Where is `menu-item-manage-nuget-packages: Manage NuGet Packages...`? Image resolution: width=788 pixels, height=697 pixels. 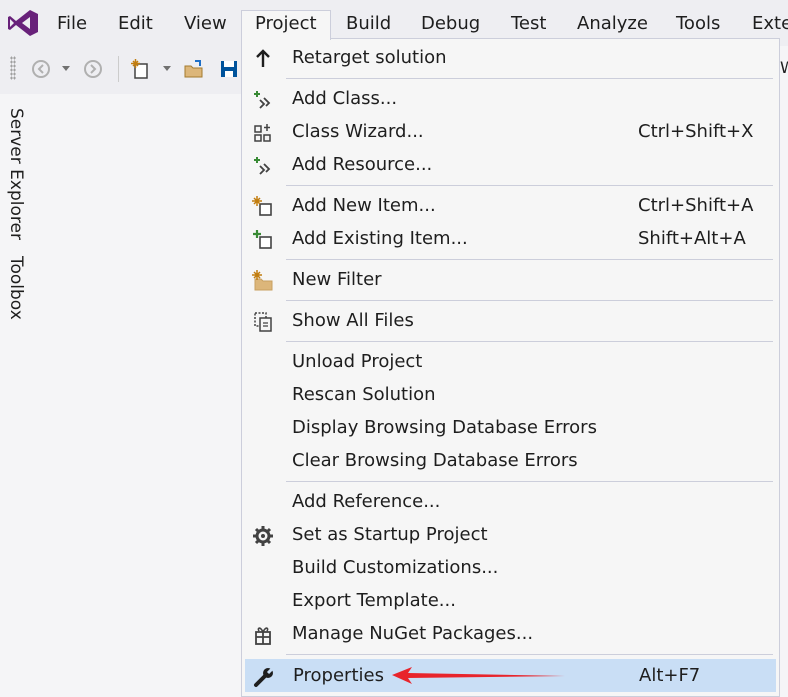
menu-item-manage-nuget-packages: Manage NuGet Packages... is located at coordinates (510, 634).